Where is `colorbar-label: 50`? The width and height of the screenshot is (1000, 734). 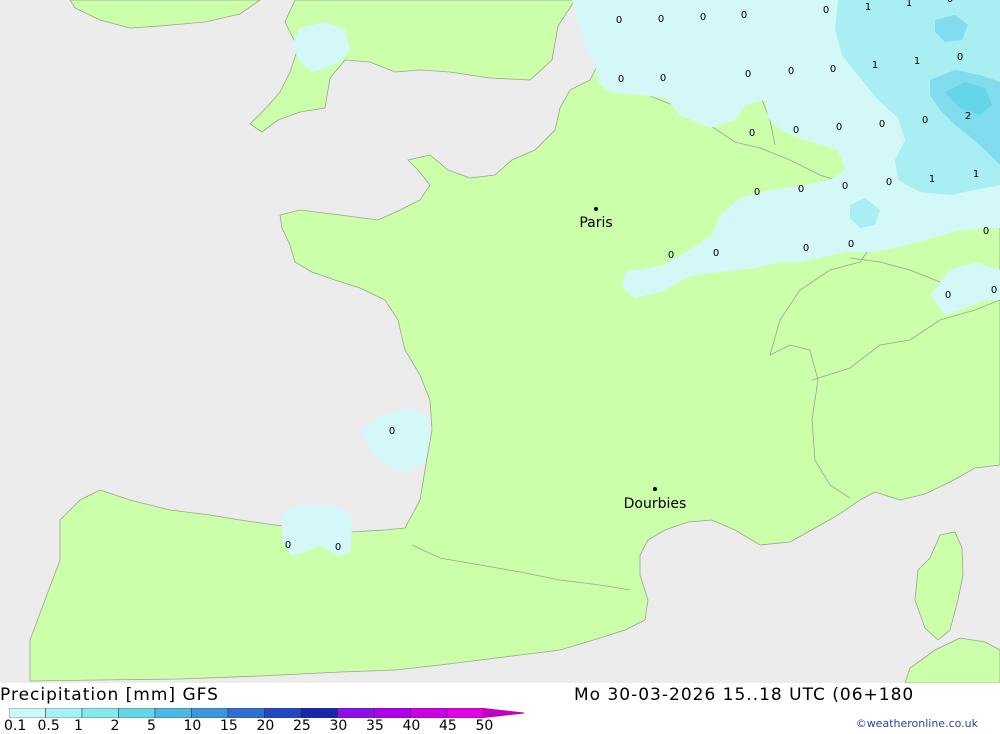
colorbar-label: 50 is located at coordinates (484, 726).